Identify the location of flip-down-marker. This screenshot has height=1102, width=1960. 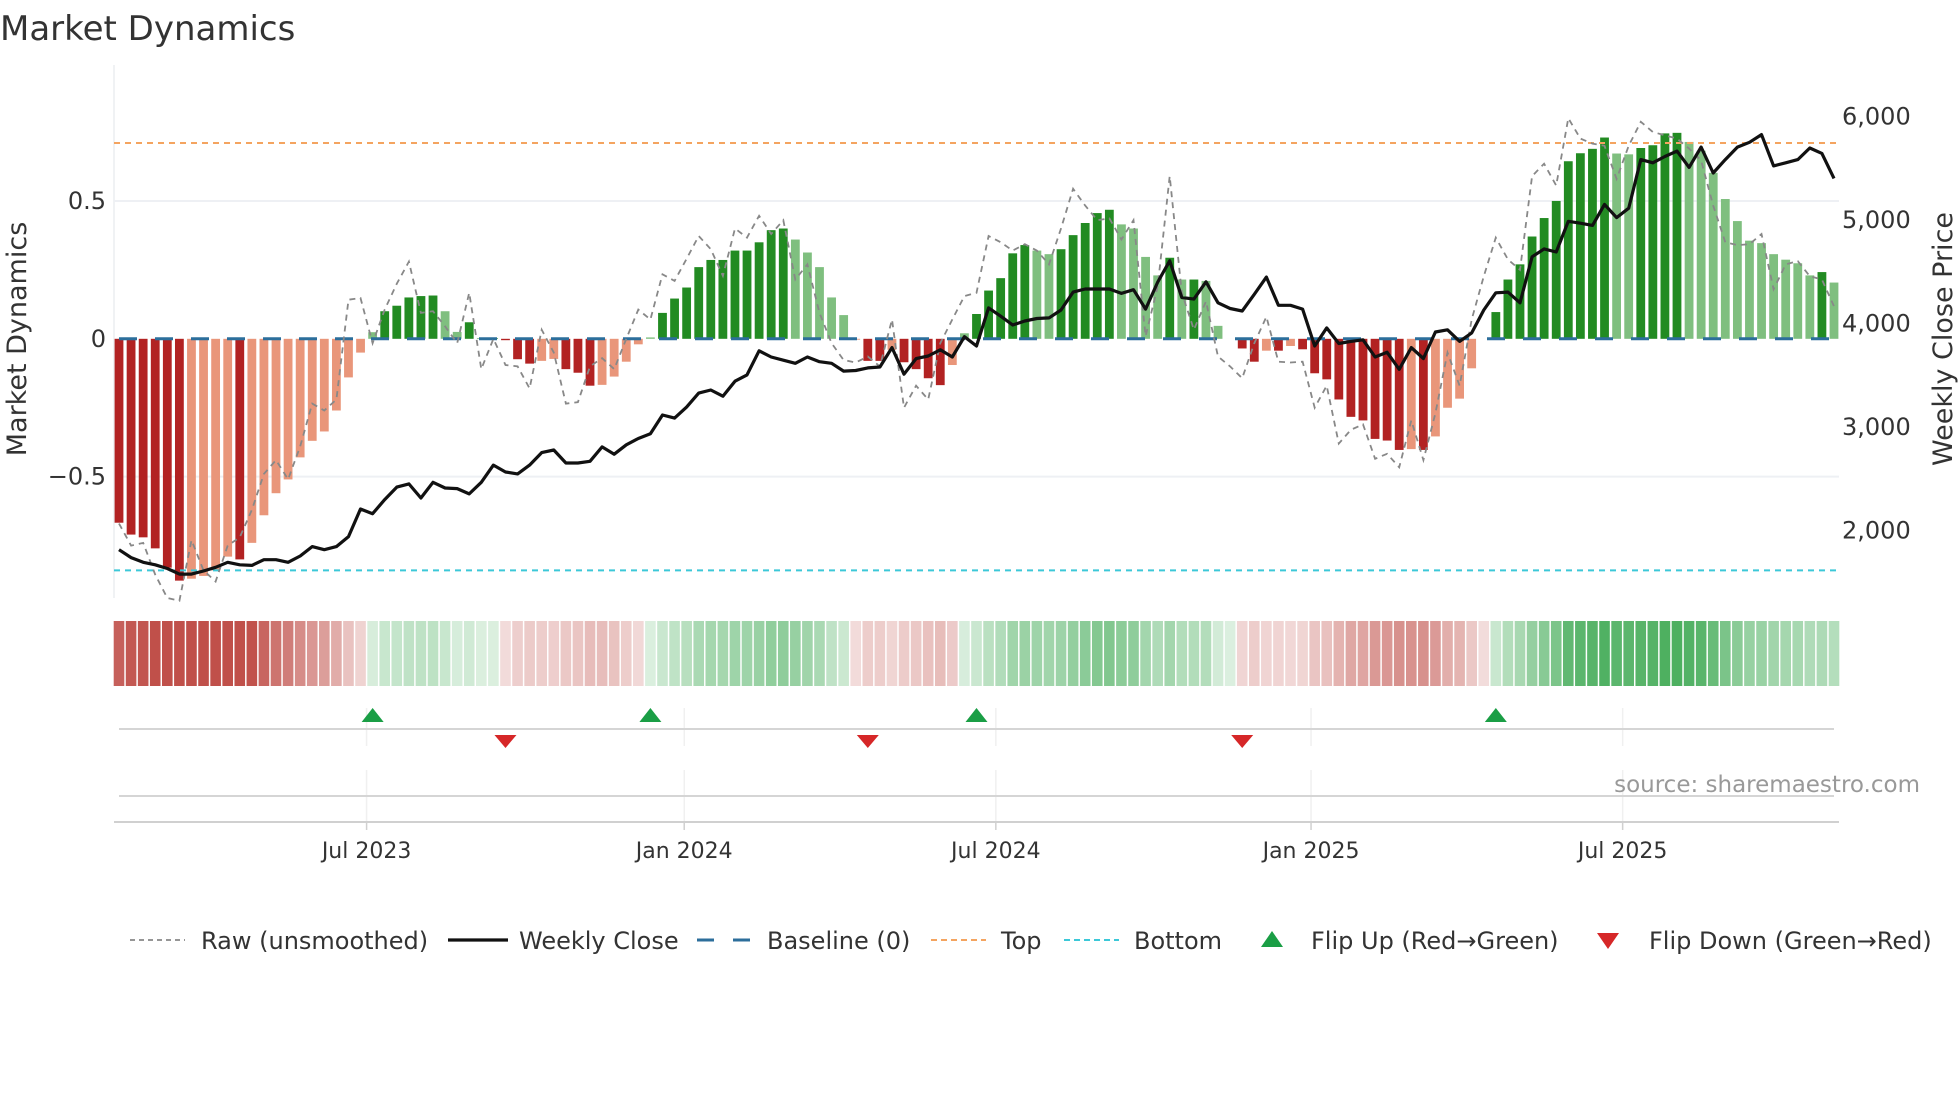
(867, 741).